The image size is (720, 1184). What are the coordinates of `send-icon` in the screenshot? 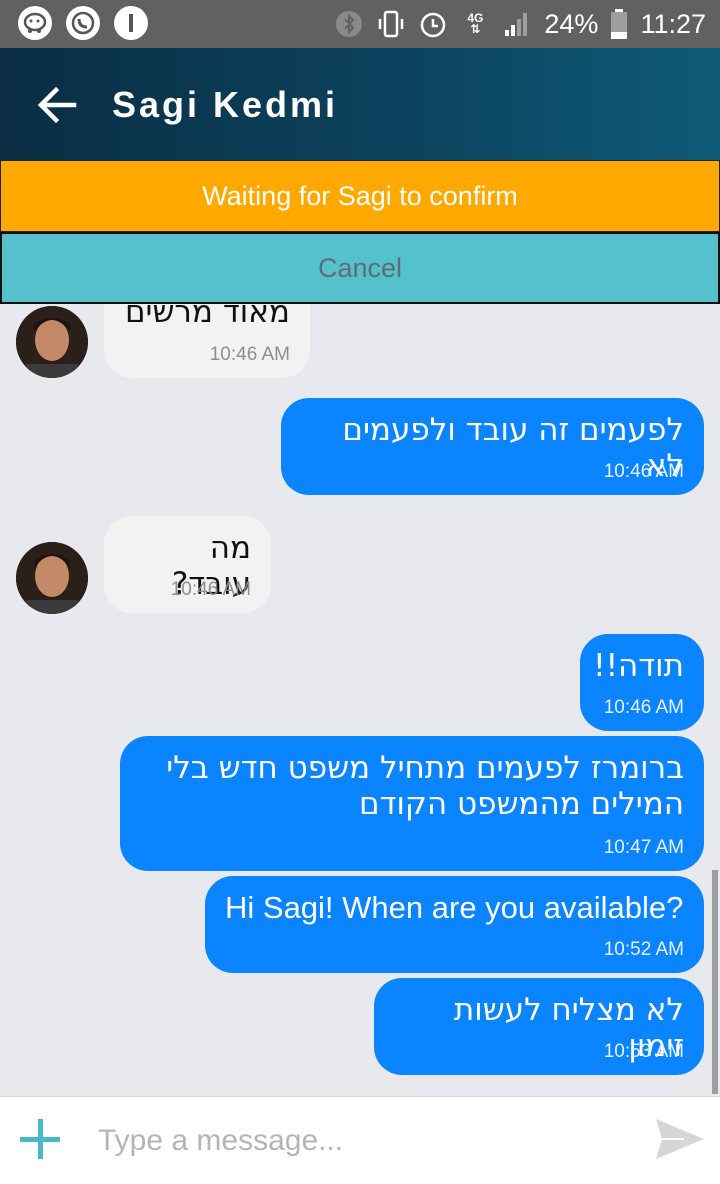 It's located at (680, 1139).